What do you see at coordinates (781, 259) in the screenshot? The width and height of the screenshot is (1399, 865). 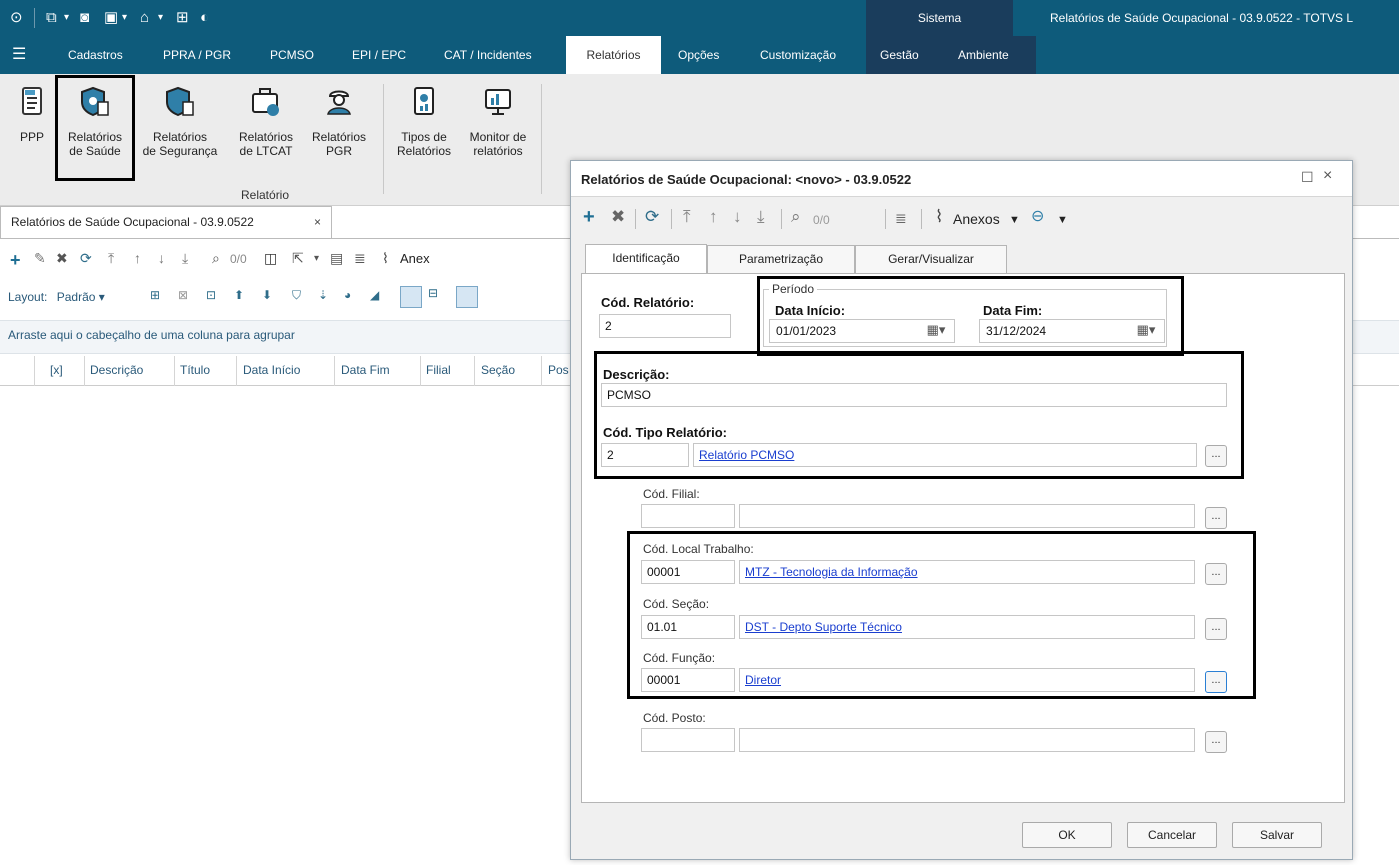 I see `tab-parametrizacao: Parametrização` at bounding box center [781, 259].